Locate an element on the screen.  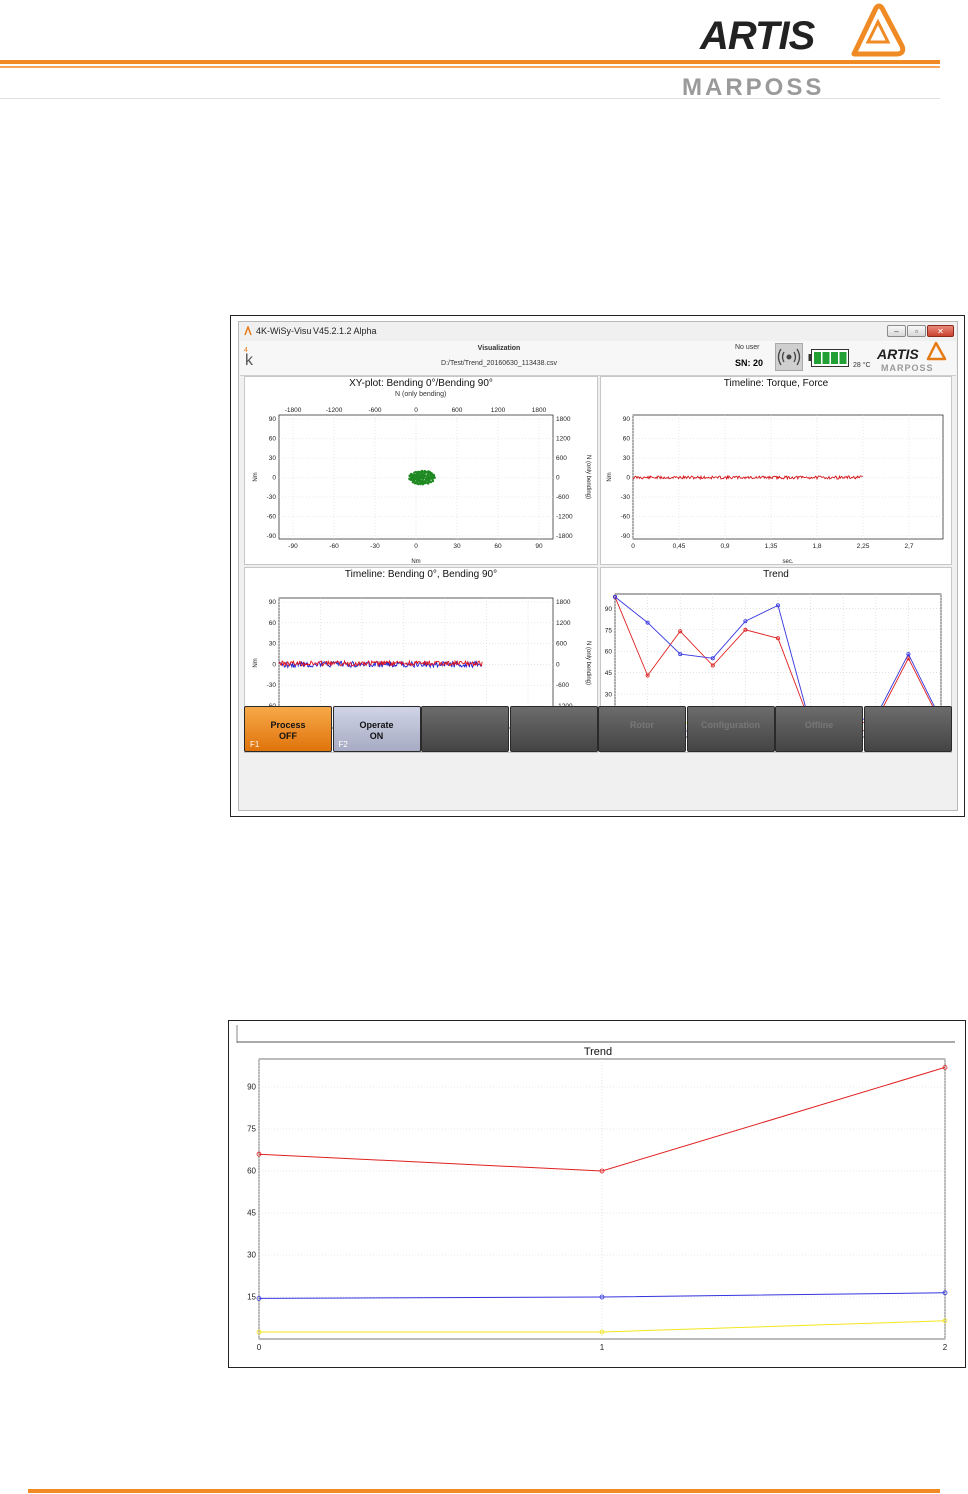
function-key-label: Process OFF is located at coordinates (288, 730).